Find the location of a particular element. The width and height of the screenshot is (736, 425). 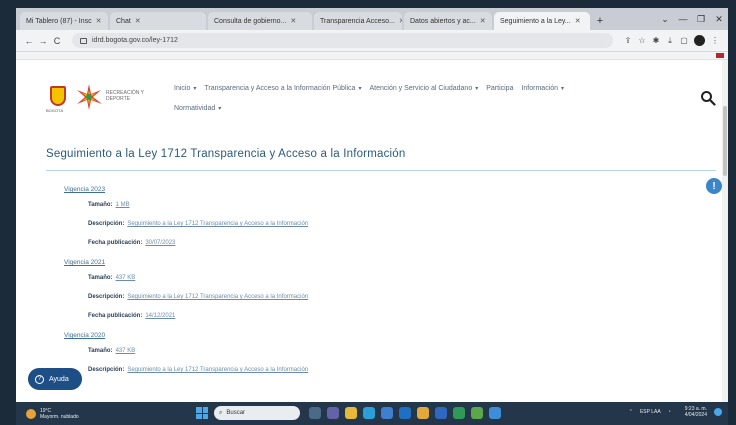

file-explorer-icon is located at coordinates (351, 413).